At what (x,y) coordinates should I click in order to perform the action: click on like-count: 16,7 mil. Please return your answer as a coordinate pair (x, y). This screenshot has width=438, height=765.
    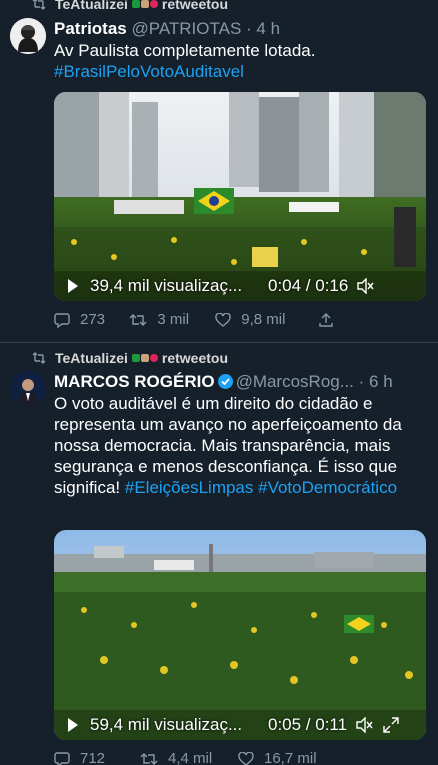
    Looking at the image, I should click on (290, 757).